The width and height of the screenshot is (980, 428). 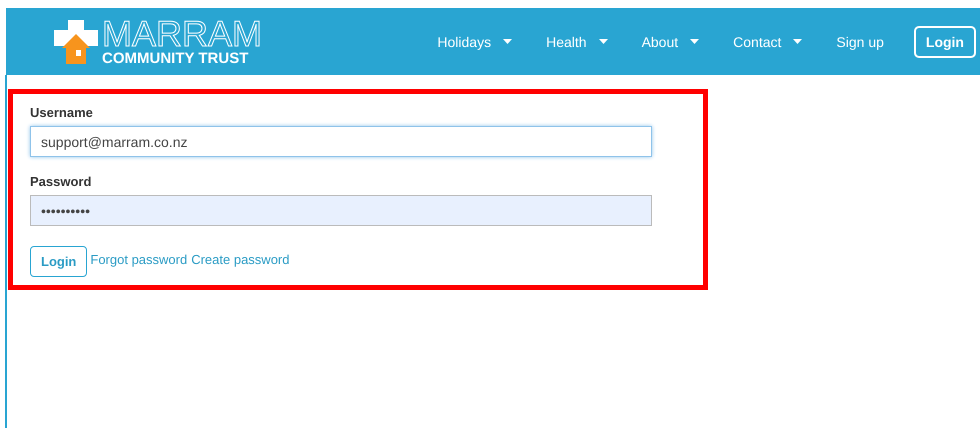 What do you see at coordinates (767, 42) in the screenshot?
I see `nav-link: Contact` at bounding box center [767, 42].